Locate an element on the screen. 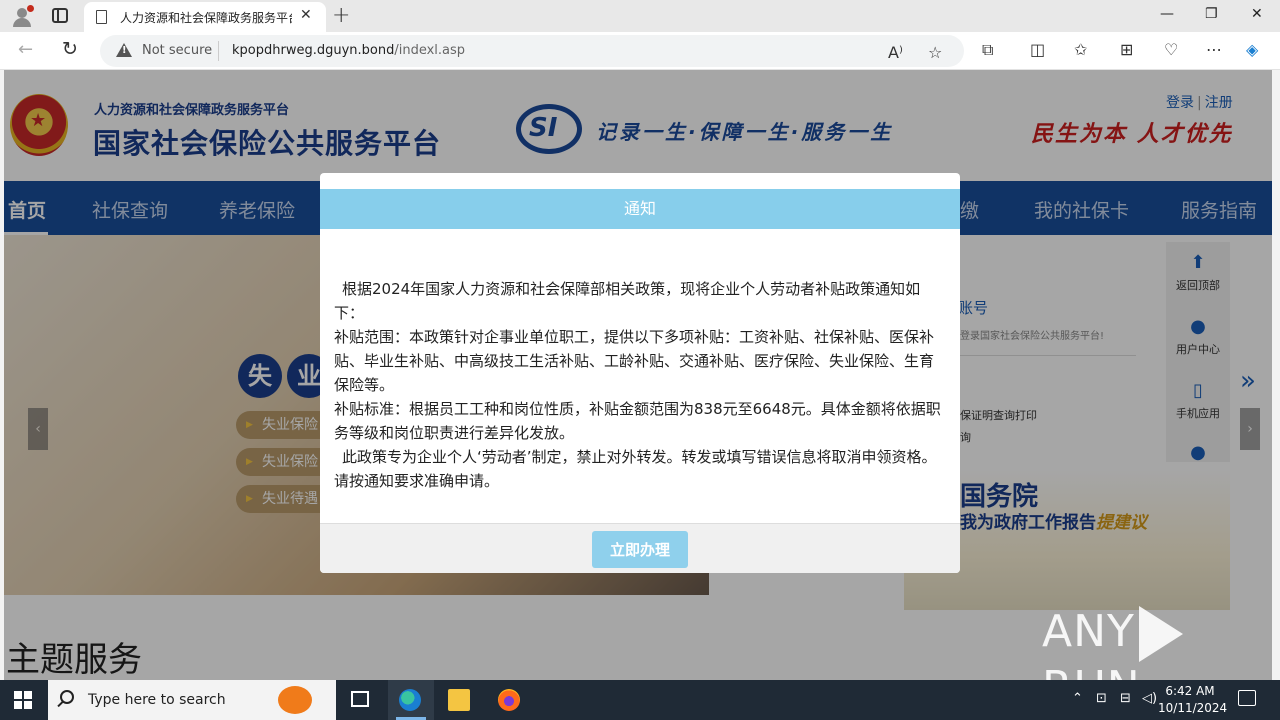 The width and height of the screenshot is (1280, 720). network-icon: ⊟ is located at coordinates (1125, 698).